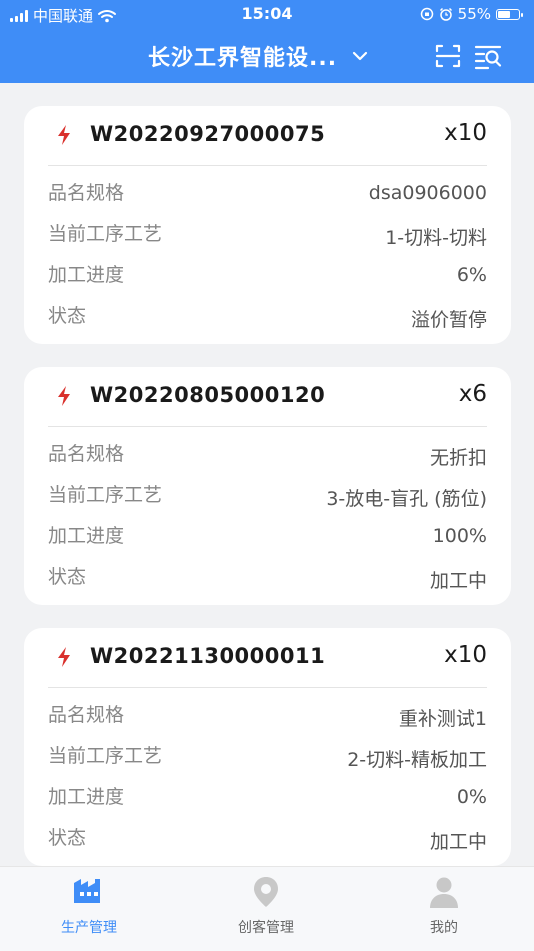 The image size is (534, 951). I want to click on status-right: 55%, so click(471, 14).